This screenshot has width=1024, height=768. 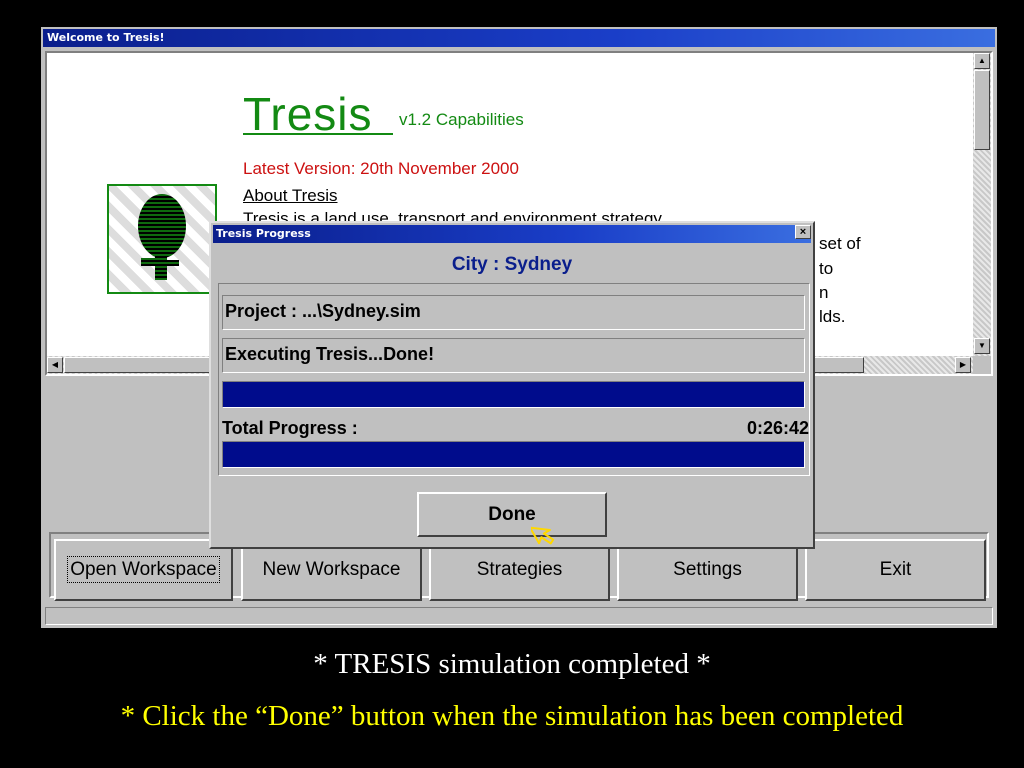 I want to click on close-icon: ×, so click(x=803, y=232).